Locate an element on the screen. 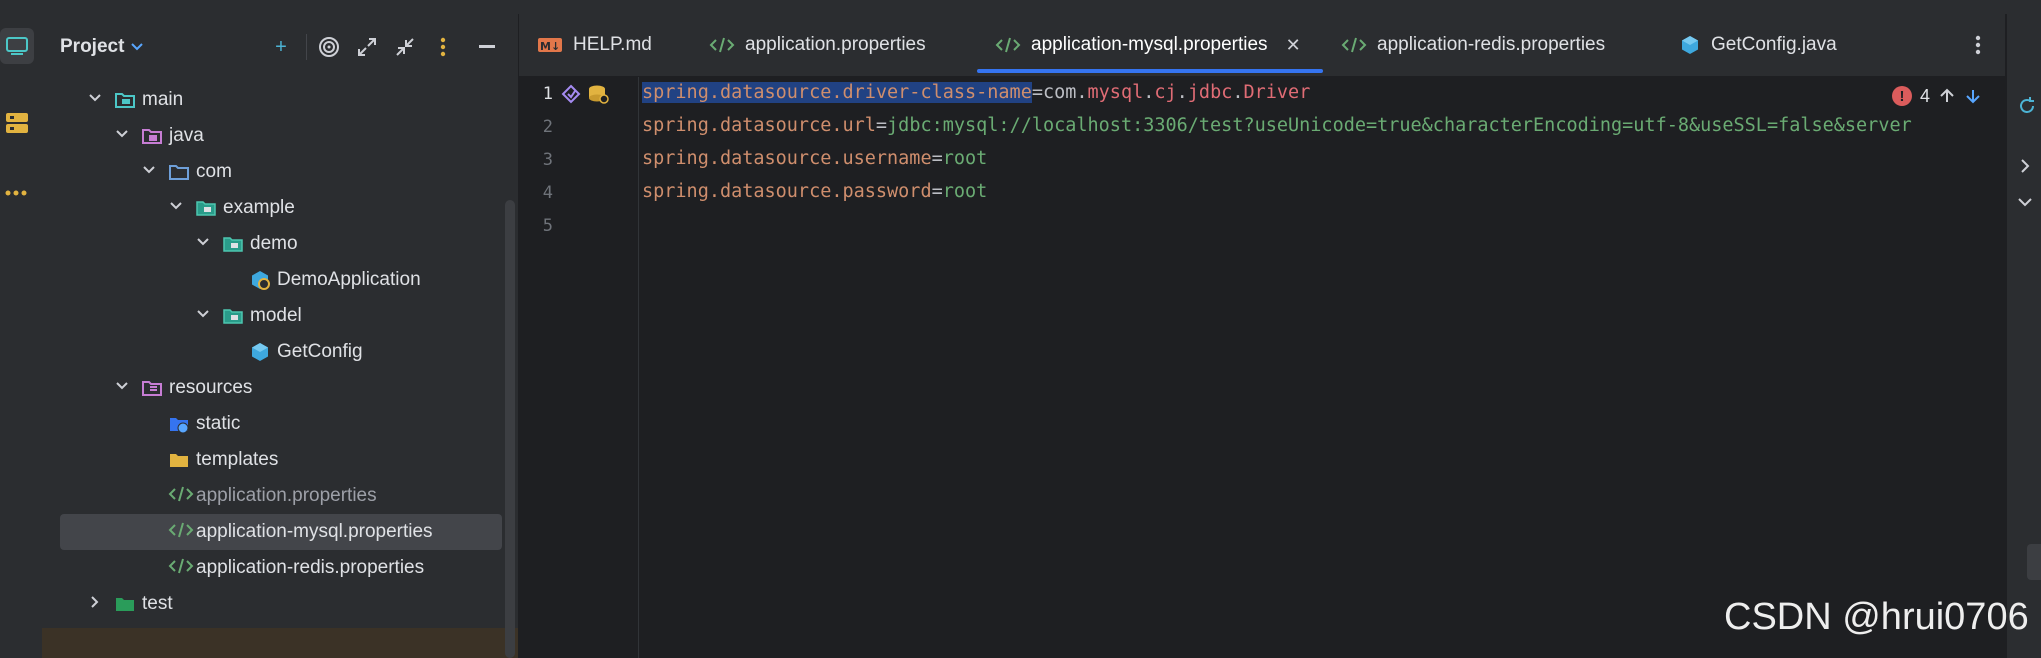  tree-item-label: resources is located at coordinates (211, 387).